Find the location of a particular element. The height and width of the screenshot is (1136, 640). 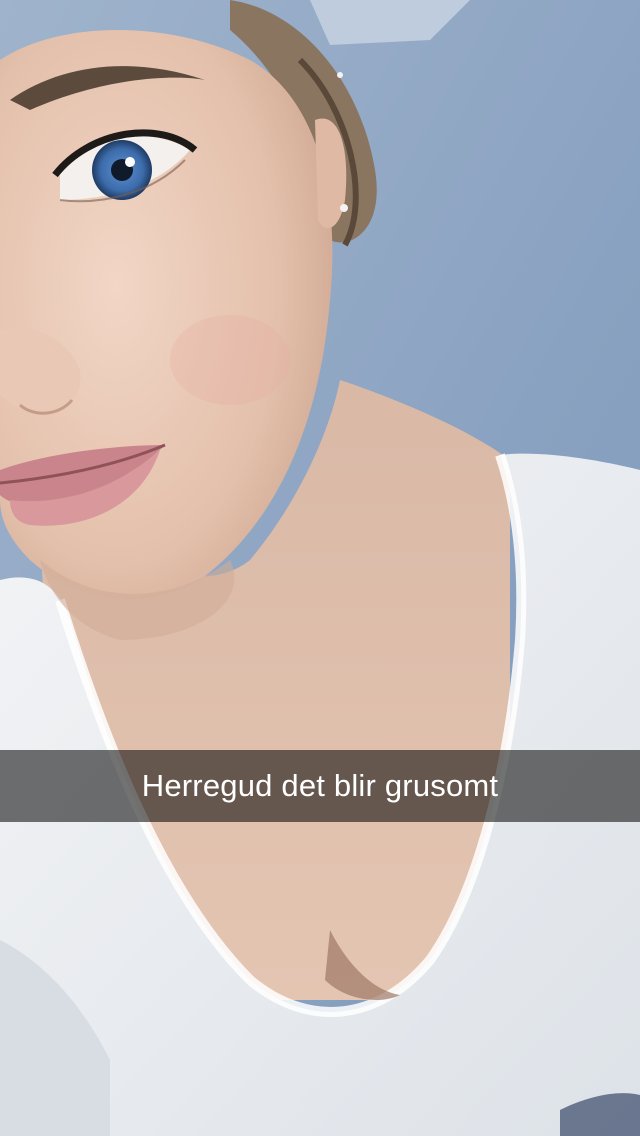

caption-bar: Herregud det blir grusomt is located at coordinates (320, 786).